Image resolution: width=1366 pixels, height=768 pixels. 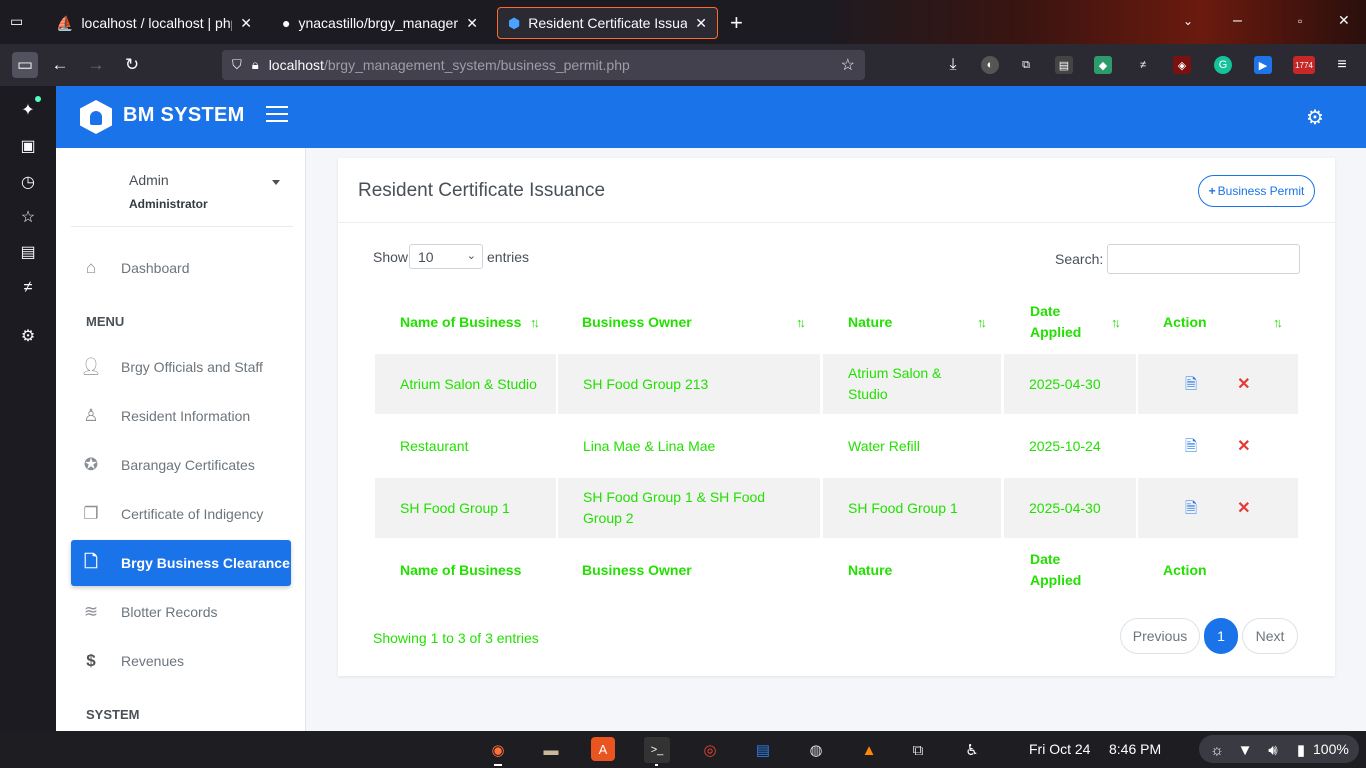 I want to click on start-menu-icon, so click(x=26, y=749).